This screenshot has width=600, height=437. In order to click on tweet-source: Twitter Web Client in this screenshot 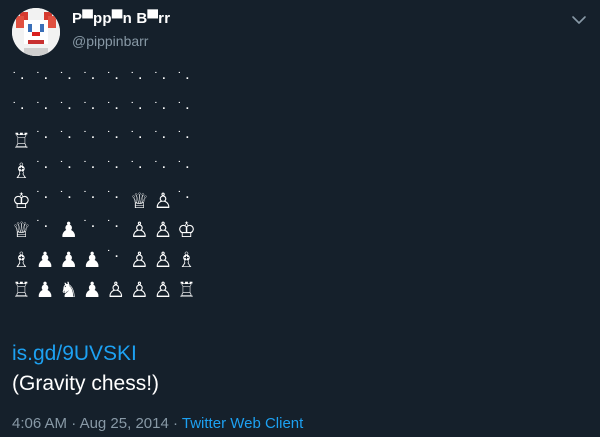, I will do `click(242, 423)`.